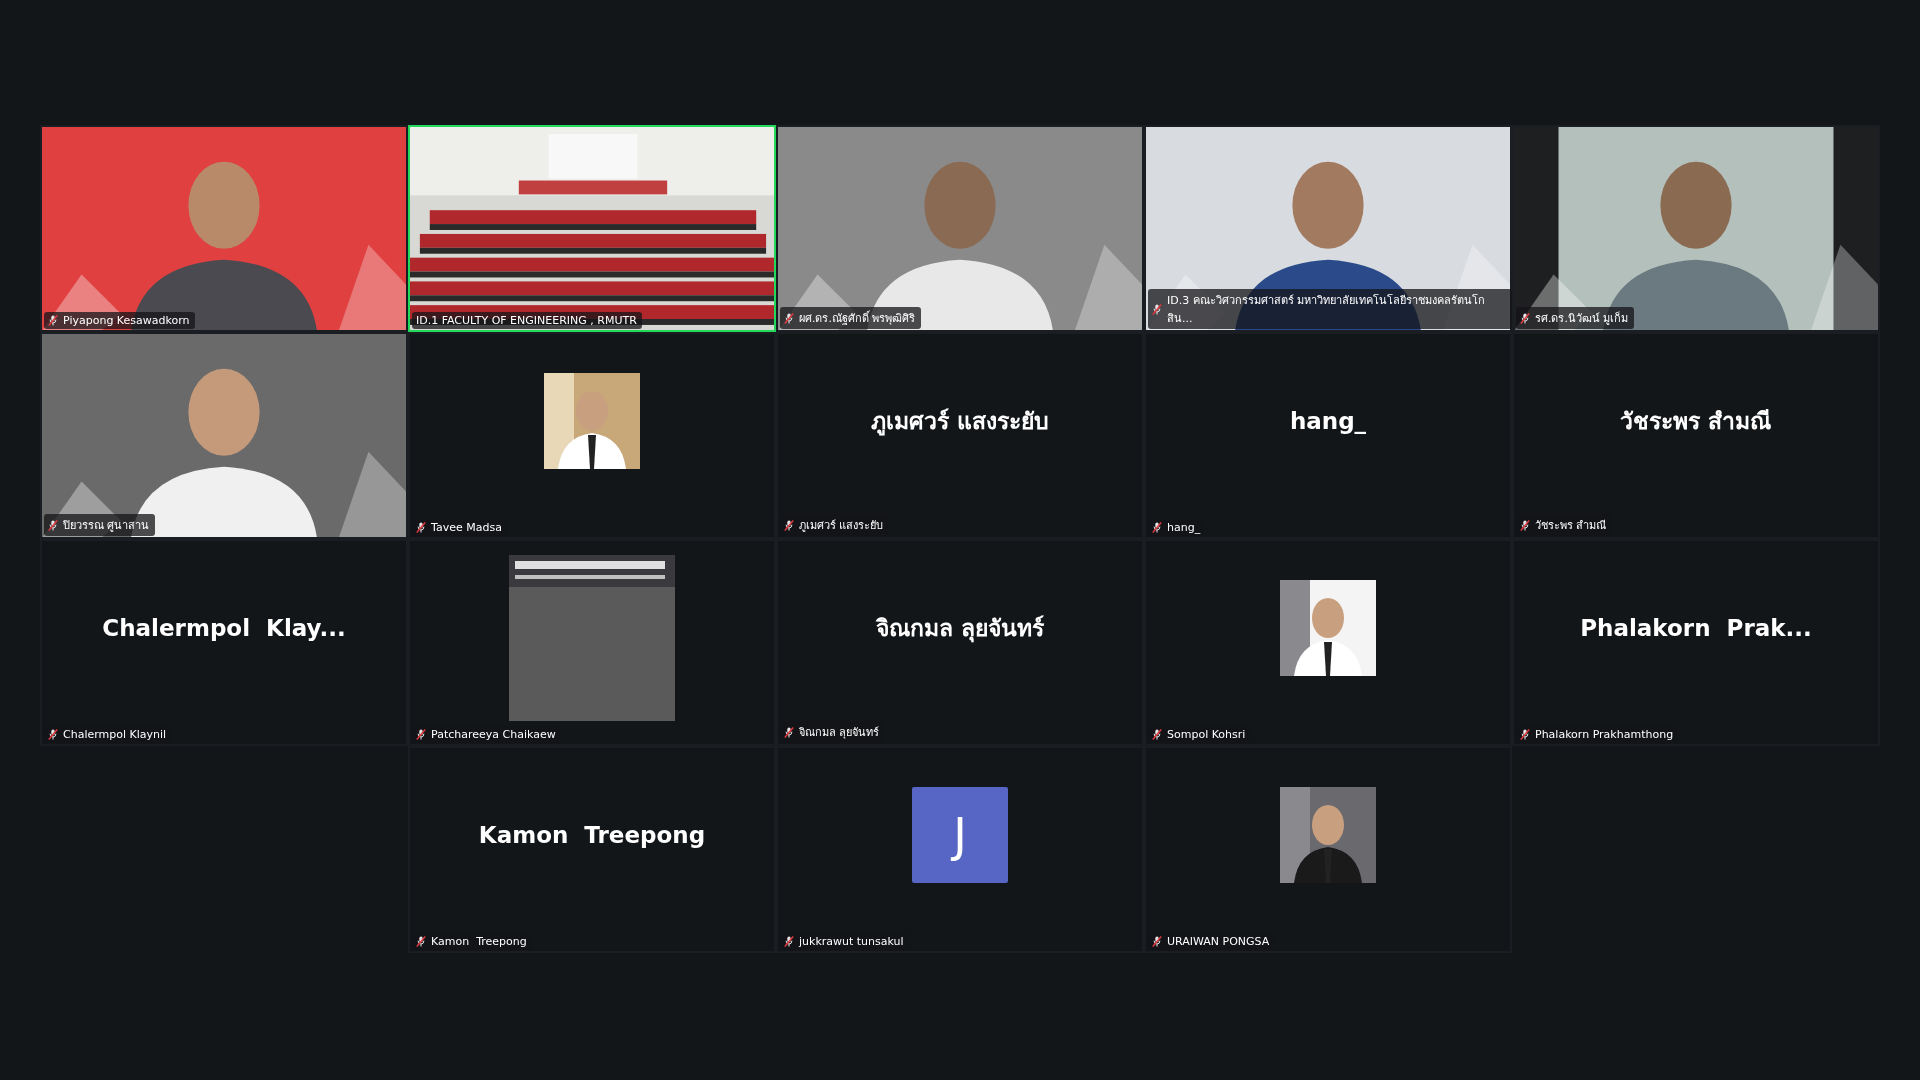 The height and width of the screenshot is (1080, 1920). What do you see at coordinates (960, 629) in the screenshot?
I see `participant-name: จิณกมล ลุยจันทร์` at bounding box center [960, 629].